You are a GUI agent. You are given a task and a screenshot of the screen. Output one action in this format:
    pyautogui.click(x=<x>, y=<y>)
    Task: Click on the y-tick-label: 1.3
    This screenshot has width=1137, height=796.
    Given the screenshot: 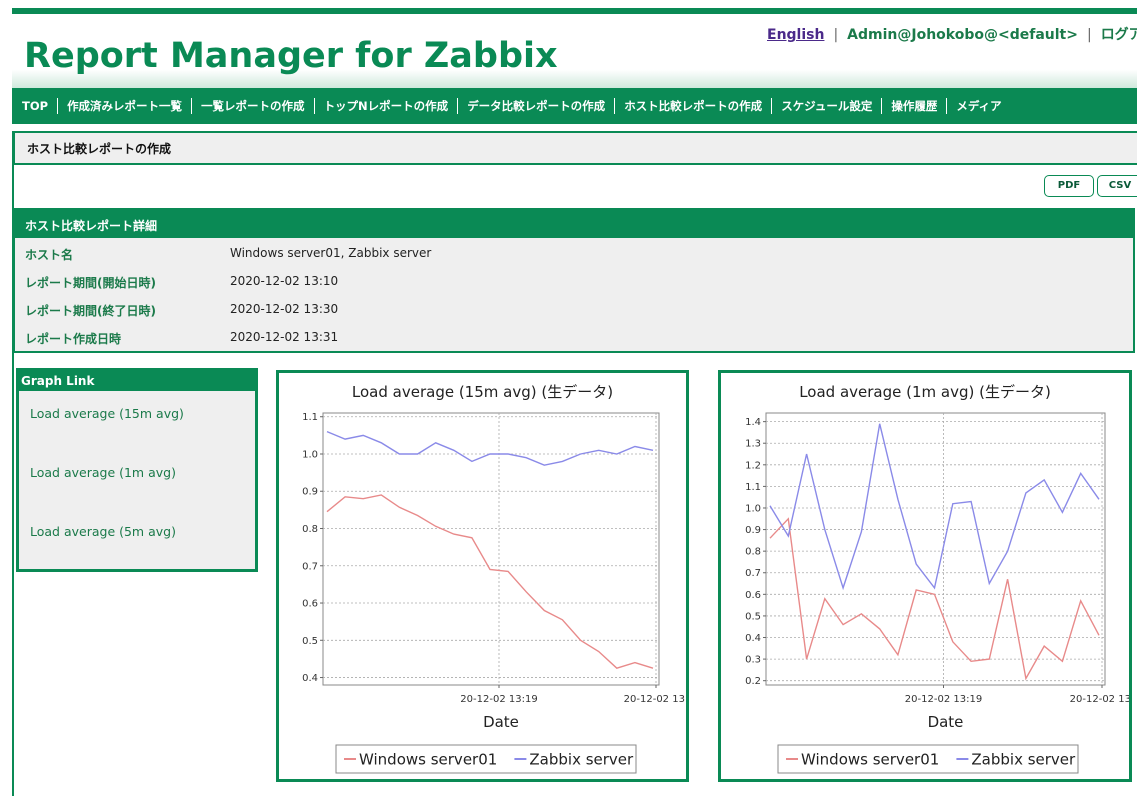 What is the action you would take?
    pyautogui.click(x=753, y=444)
    